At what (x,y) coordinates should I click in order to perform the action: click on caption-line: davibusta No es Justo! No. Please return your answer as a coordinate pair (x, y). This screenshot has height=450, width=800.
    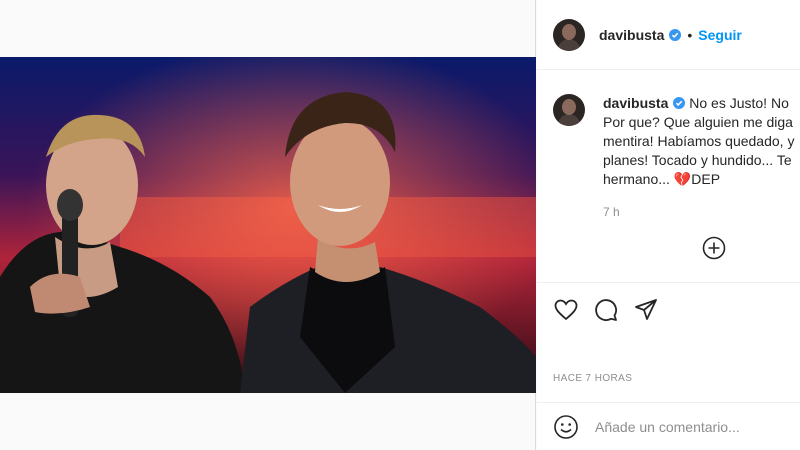
    Looking at the image, I should click on (701, 103).